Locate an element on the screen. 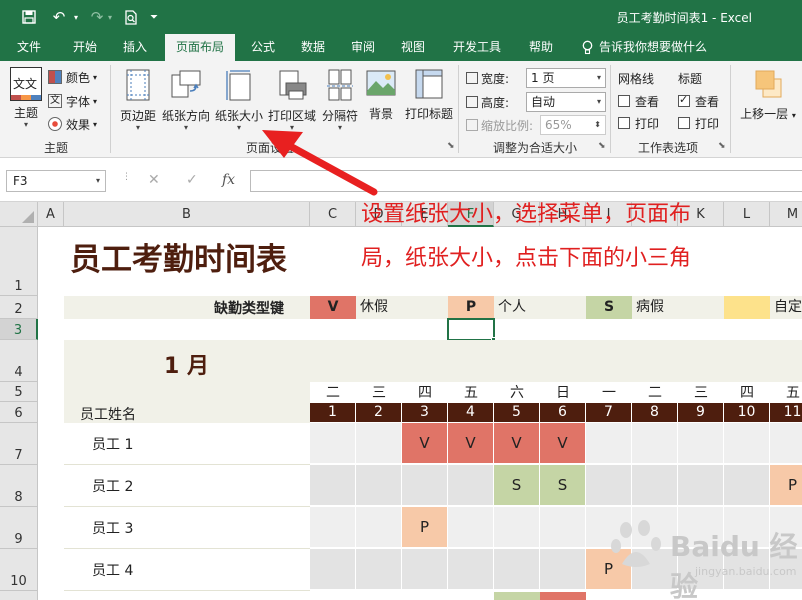  employee-name-header: 员工姓名 is located at coordinates (108, 414).